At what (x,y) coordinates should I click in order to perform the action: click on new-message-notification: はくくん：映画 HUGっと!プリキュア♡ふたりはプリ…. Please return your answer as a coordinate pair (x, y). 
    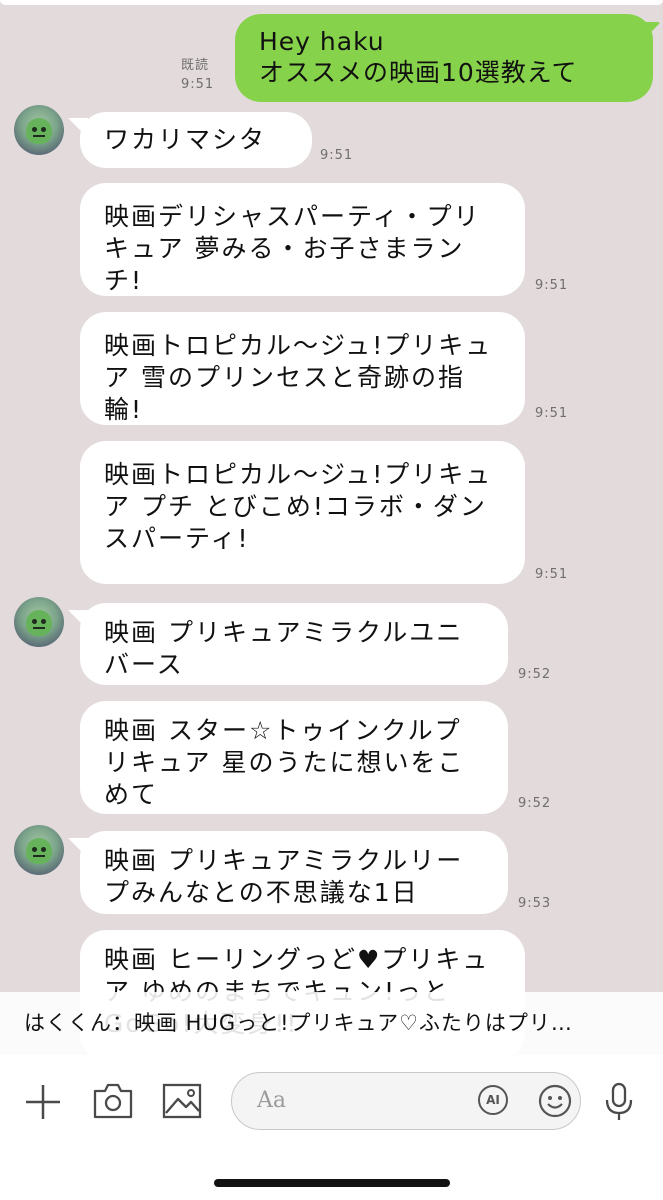
    Looking at the image, I should click on (331, 1023).